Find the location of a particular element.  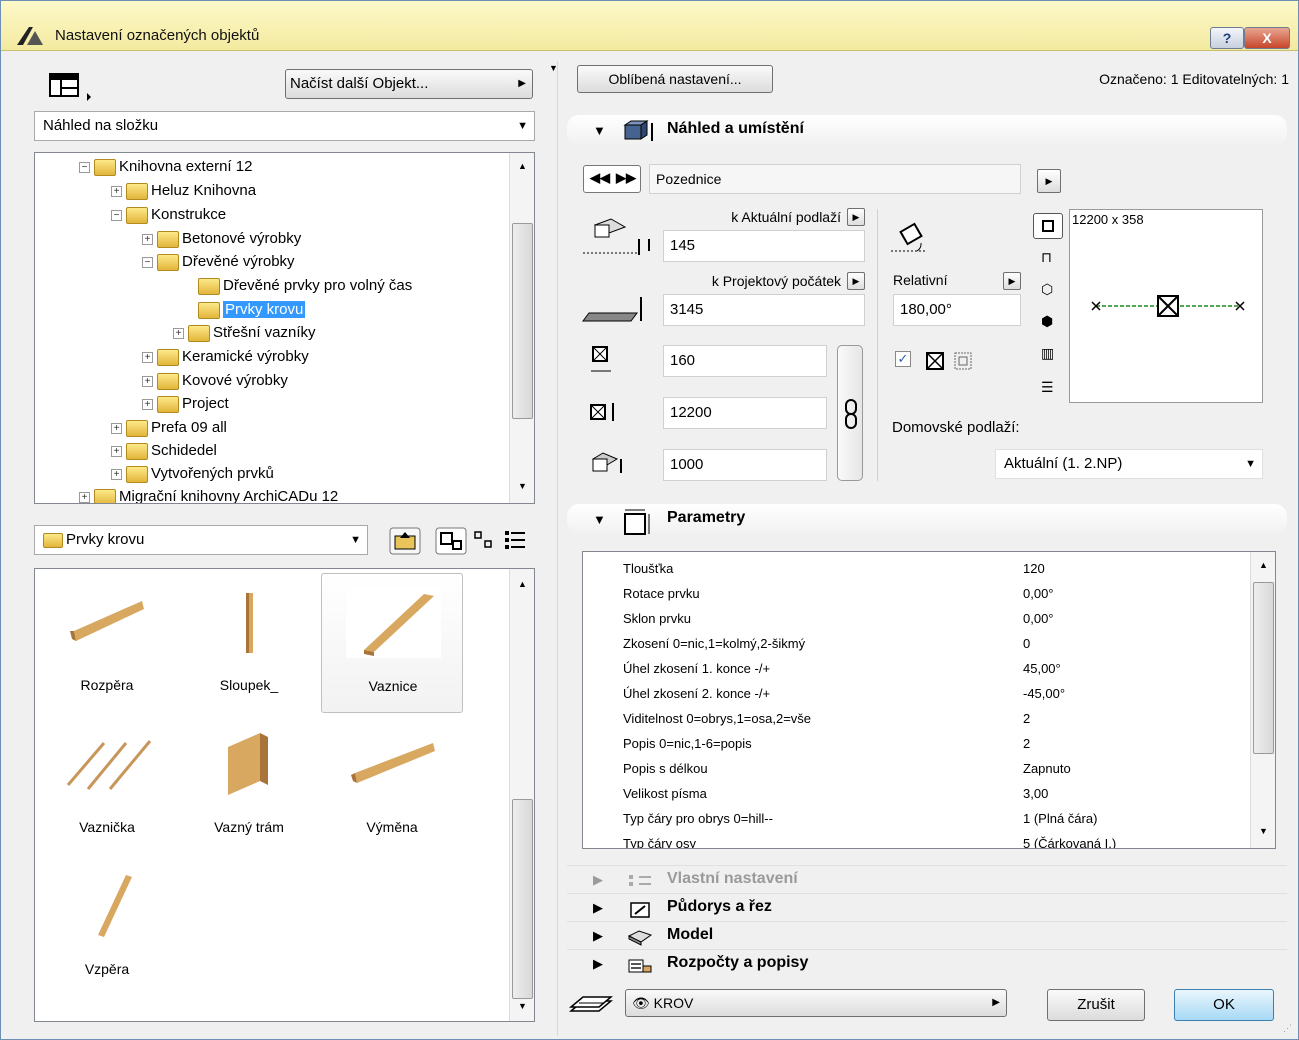

project-elevation-input: 3145 is located at coordinates (764, 310).